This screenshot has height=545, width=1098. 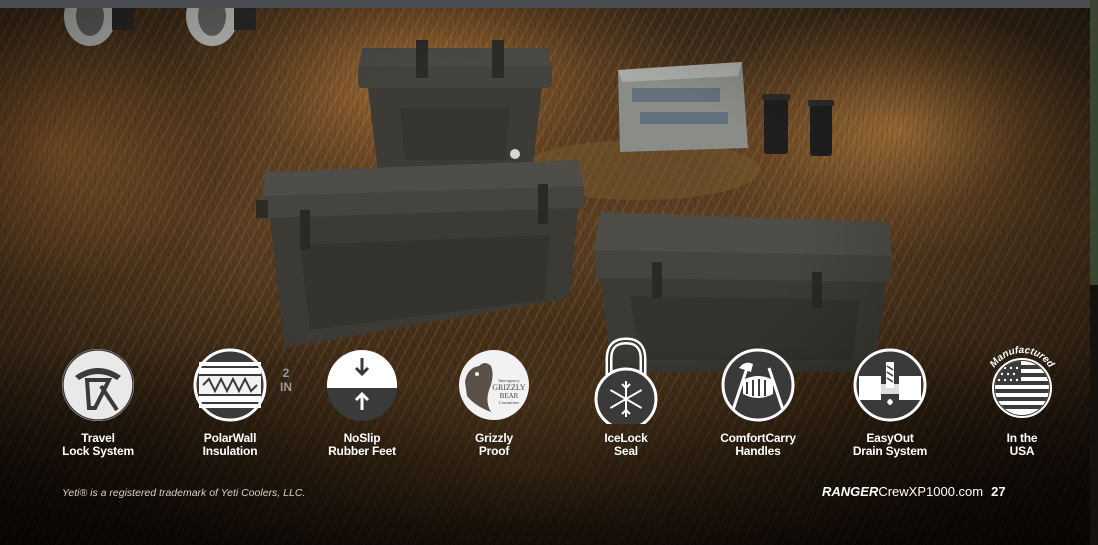 I want to click on comfortcarry-handle-icon, so click(x=758, y=385).